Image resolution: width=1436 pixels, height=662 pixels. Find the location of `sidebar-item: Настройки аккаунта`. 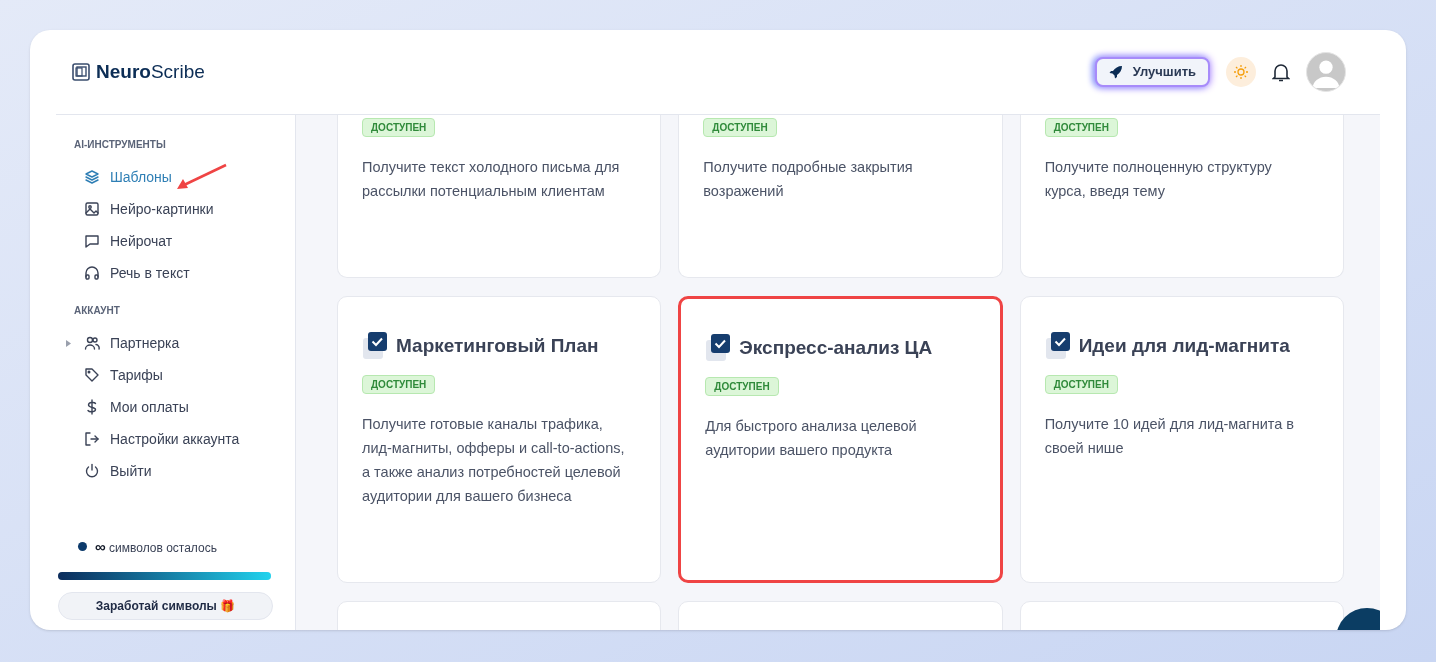

sidebar-item: Настройки аккаунта is located at coordinates (153, 439).